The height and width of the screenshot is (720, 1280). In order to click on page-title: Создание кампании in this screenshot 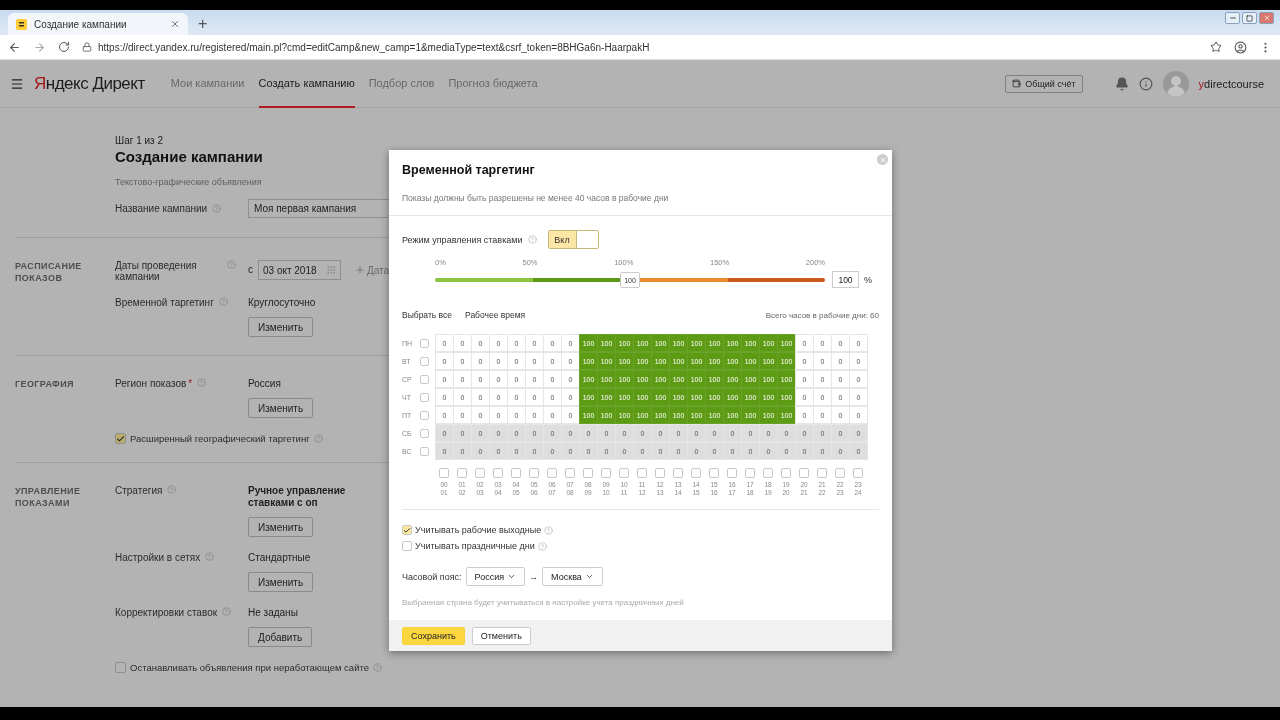, I will do `click(189, 156)`.